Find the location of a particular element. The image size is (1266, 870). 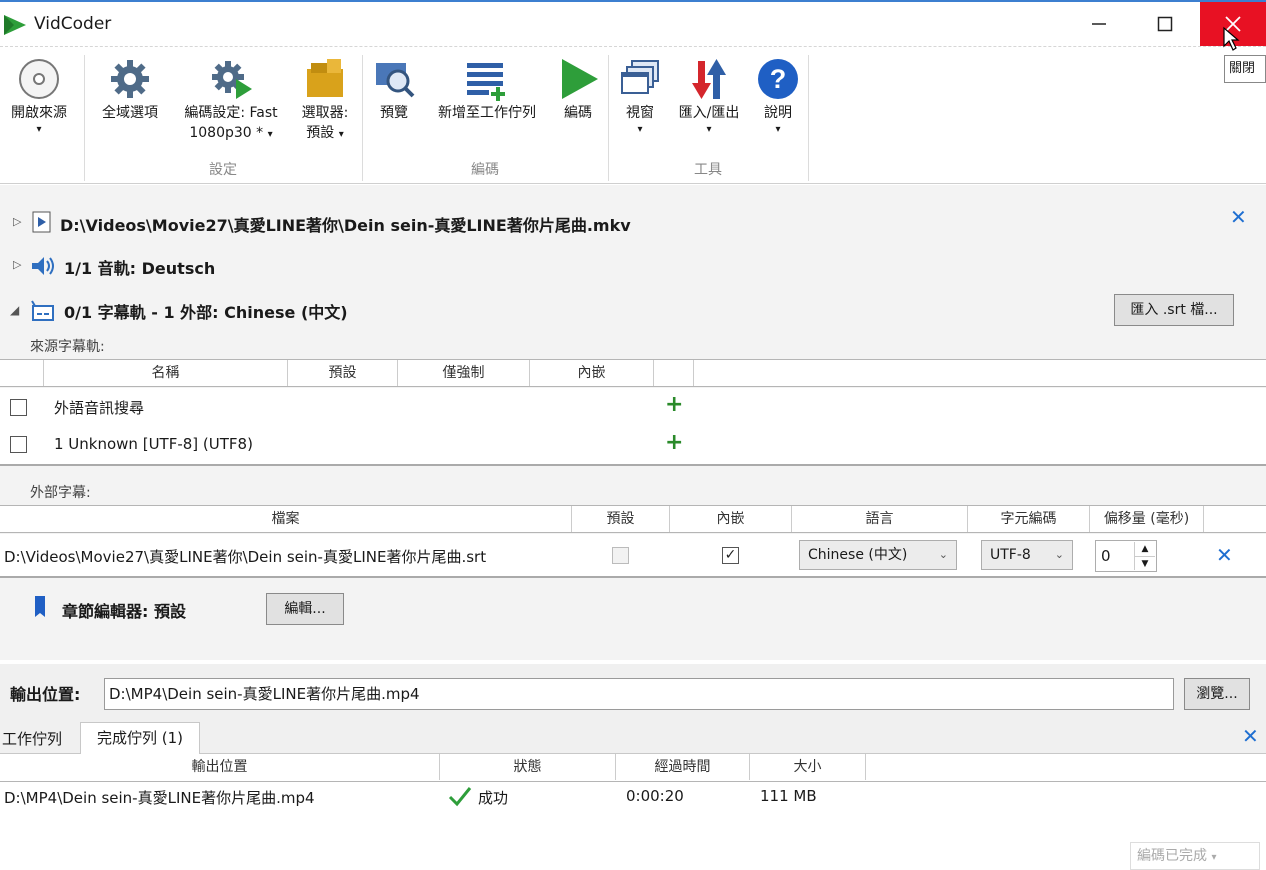

charset-dropdown: UTF-8 ⌄ is located at coordinates (1027, 555).